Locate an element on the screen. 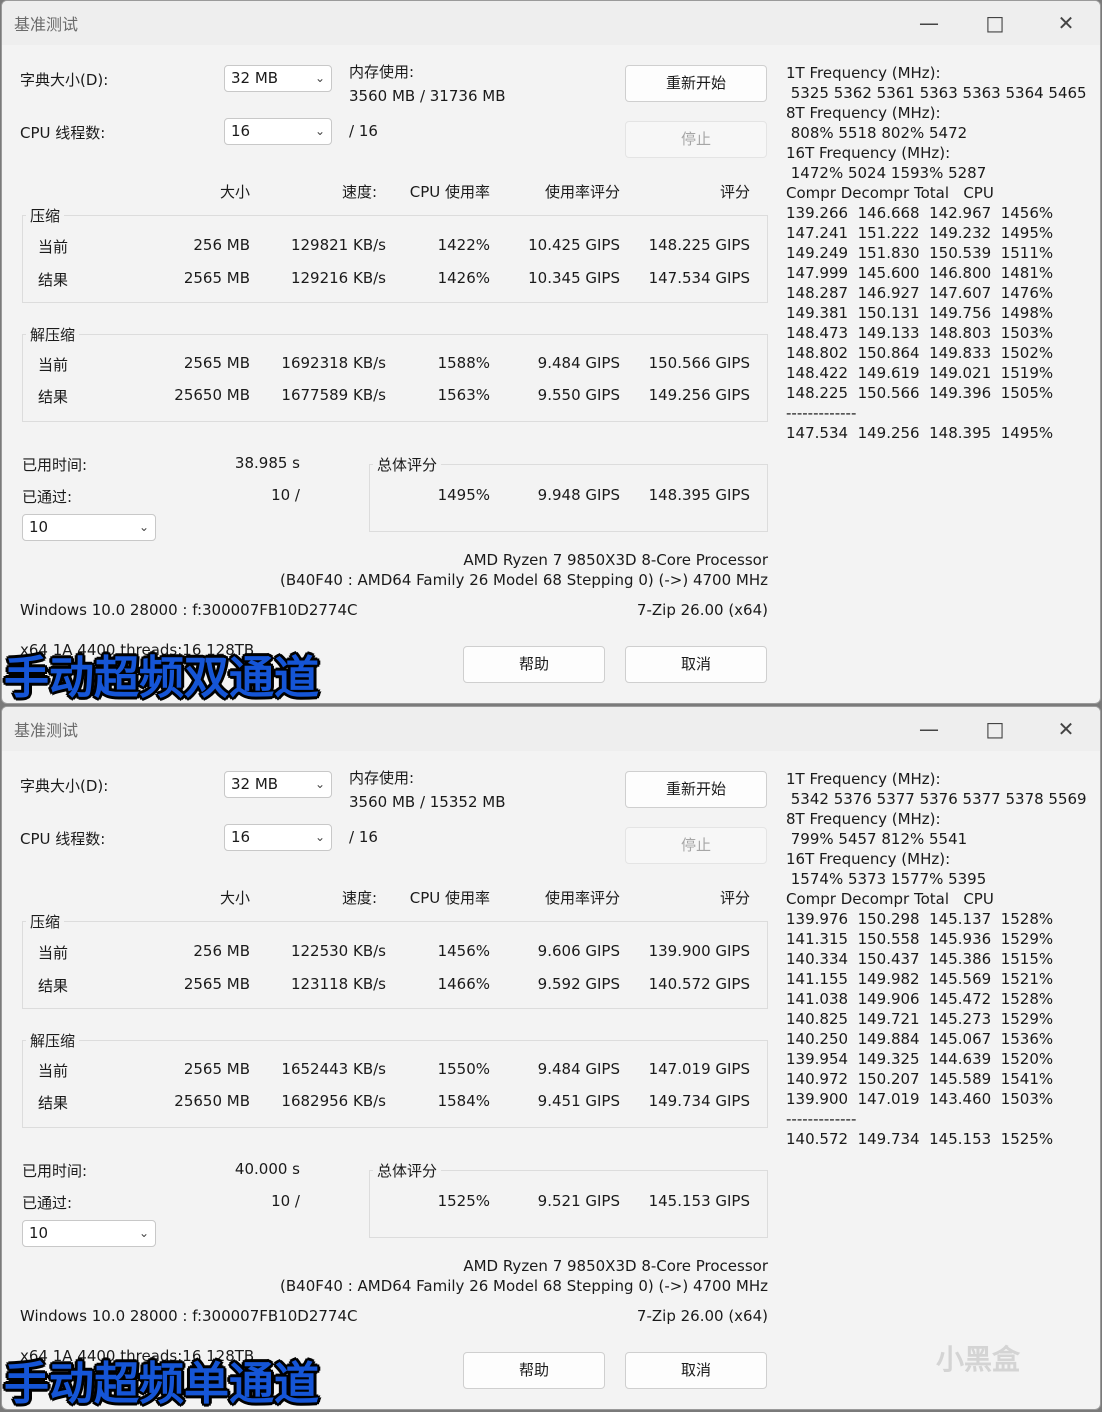 This screenshot has height=1412, width=1102. decompress-current-cell-cpu-usage: 1588% is located at coordinates (463, 363).